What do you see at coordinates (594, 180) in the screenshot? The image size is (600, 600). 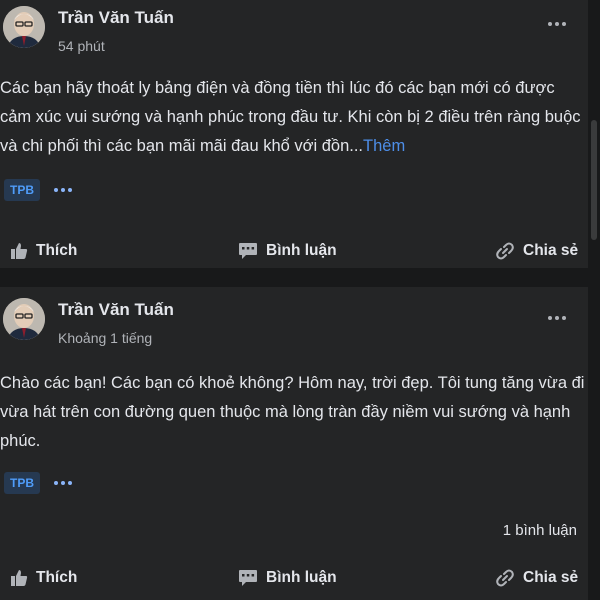 I see `scroll-thumb` at bounding box center [594, 180].